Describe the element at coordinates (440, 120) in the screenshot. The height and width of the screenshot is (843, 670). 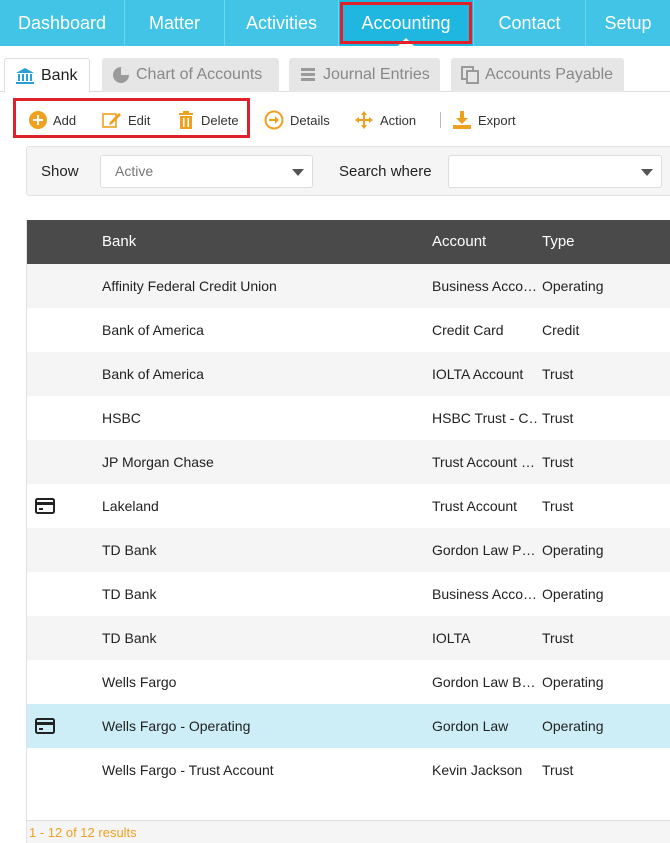
I see `toolbar-divider` at that location.